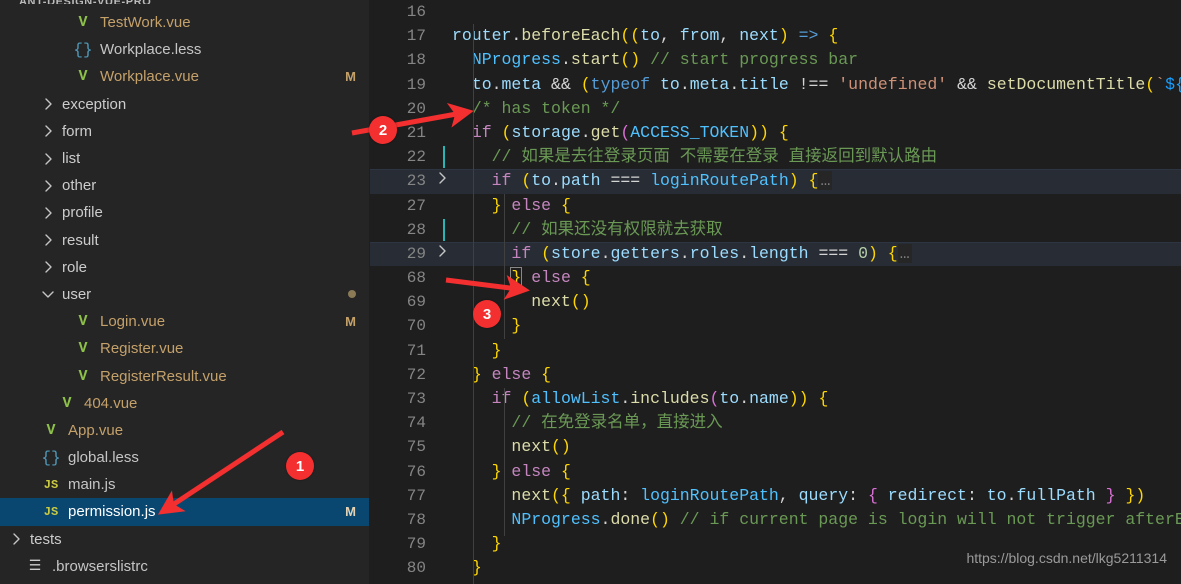 The width and height of the screenshot is (1181, 584). Describe the element at coordinates (185, 185) in the screenshot. I see `file-tree-item-other: other` at that location.